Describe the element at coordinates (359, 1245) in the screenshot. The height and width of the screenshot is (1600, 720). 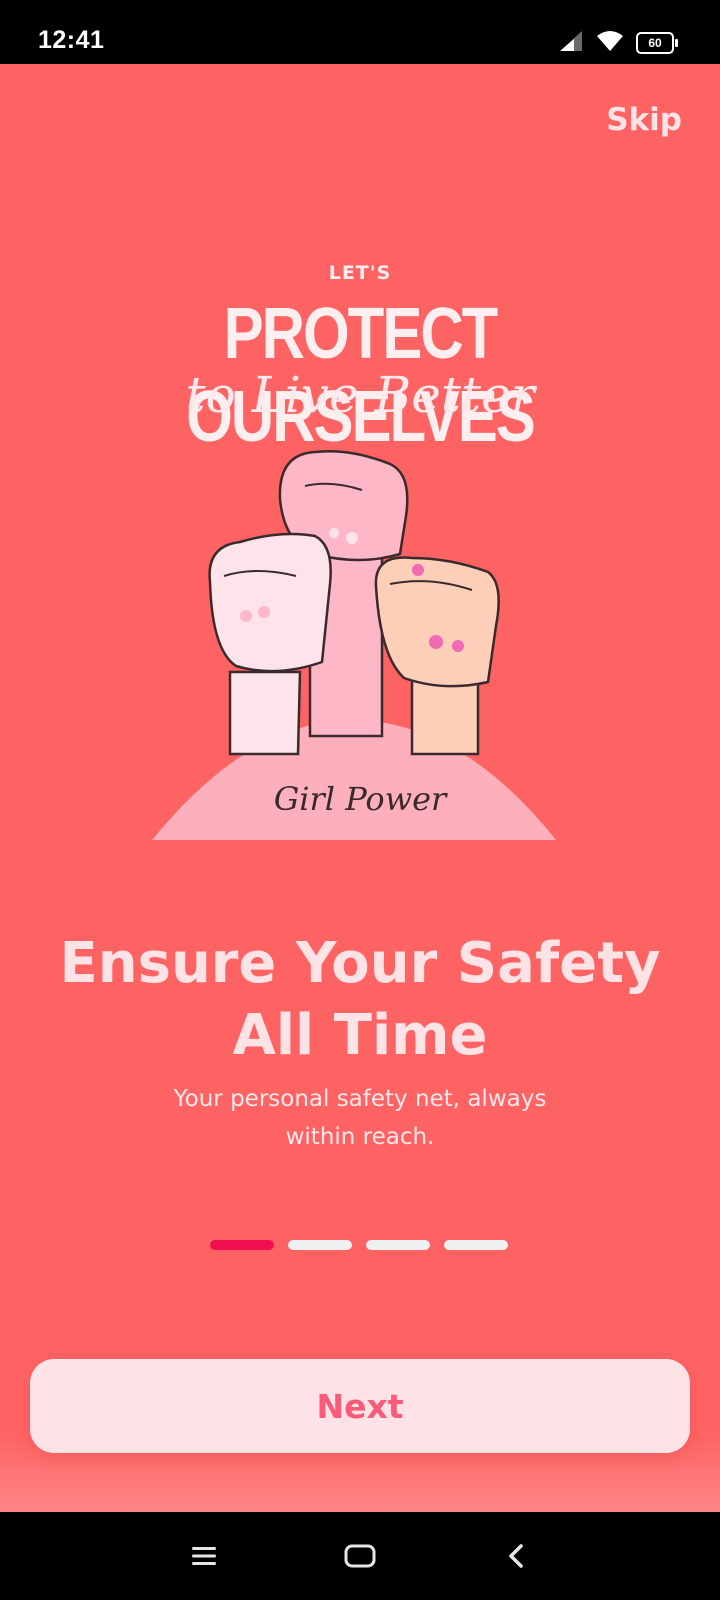
I see `page-indicator` at that location.